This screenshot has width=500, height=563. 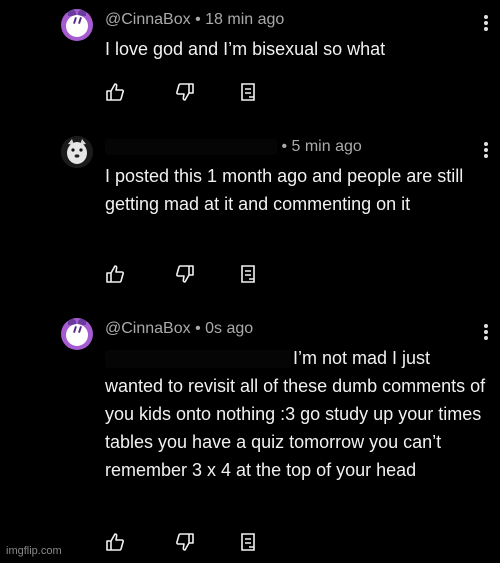 What do you see at coordinates (240, 19) in the screenshot?
I see `comment-time: • 18 min ago` at bounding box center [240, 19].